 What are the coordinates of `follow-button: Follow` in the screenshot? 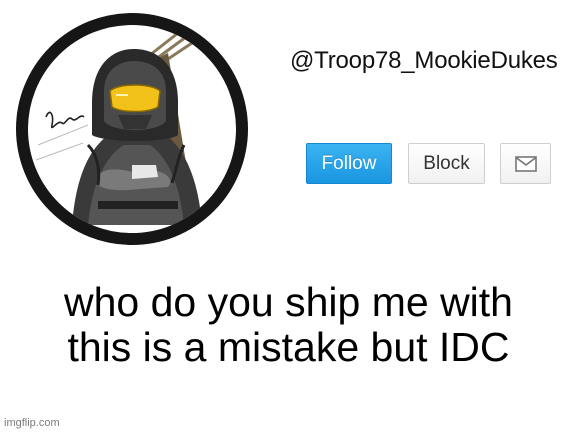 It's located at (349, 163).